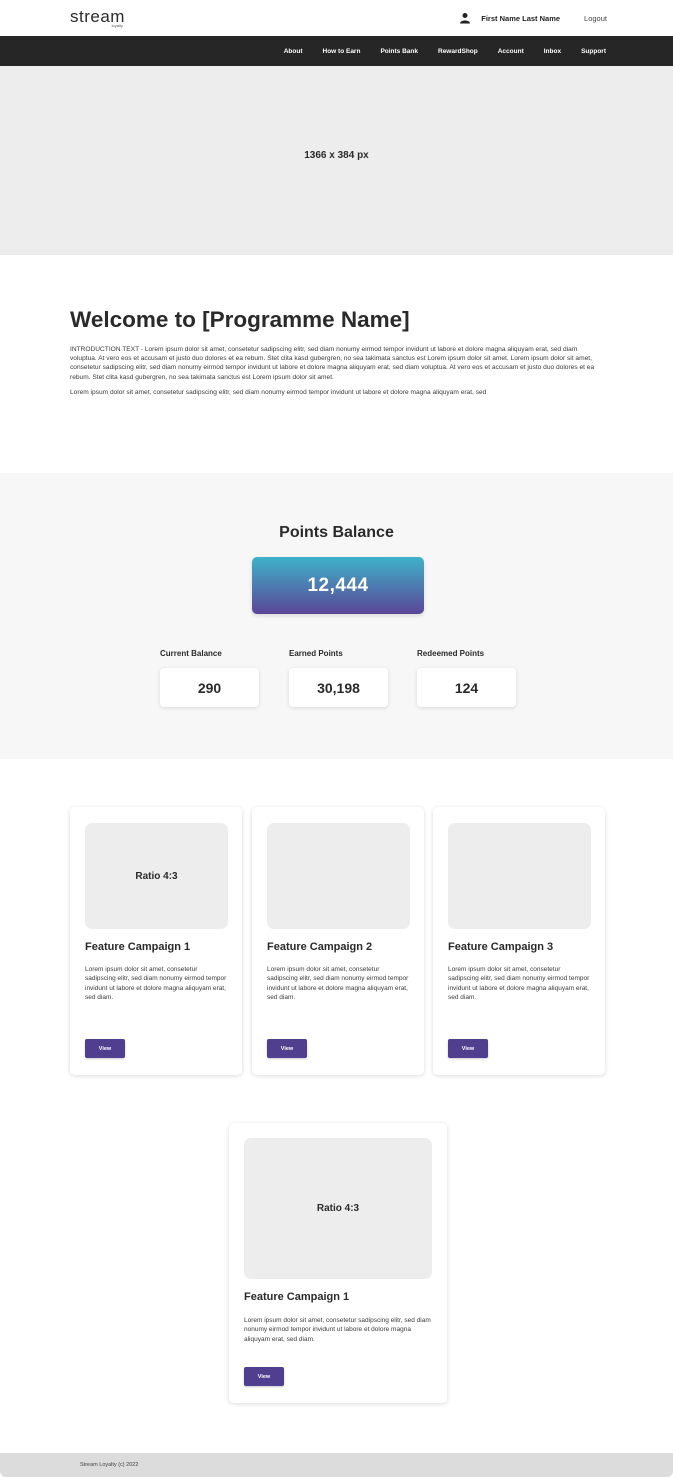 Image resolution: width=673 pixels, height=1477 pixels. What do you see at coordinates (399, 51) in the screenshot?
I see `nav-item-points-bank: Points Bank` at bounding box center [399, 51].